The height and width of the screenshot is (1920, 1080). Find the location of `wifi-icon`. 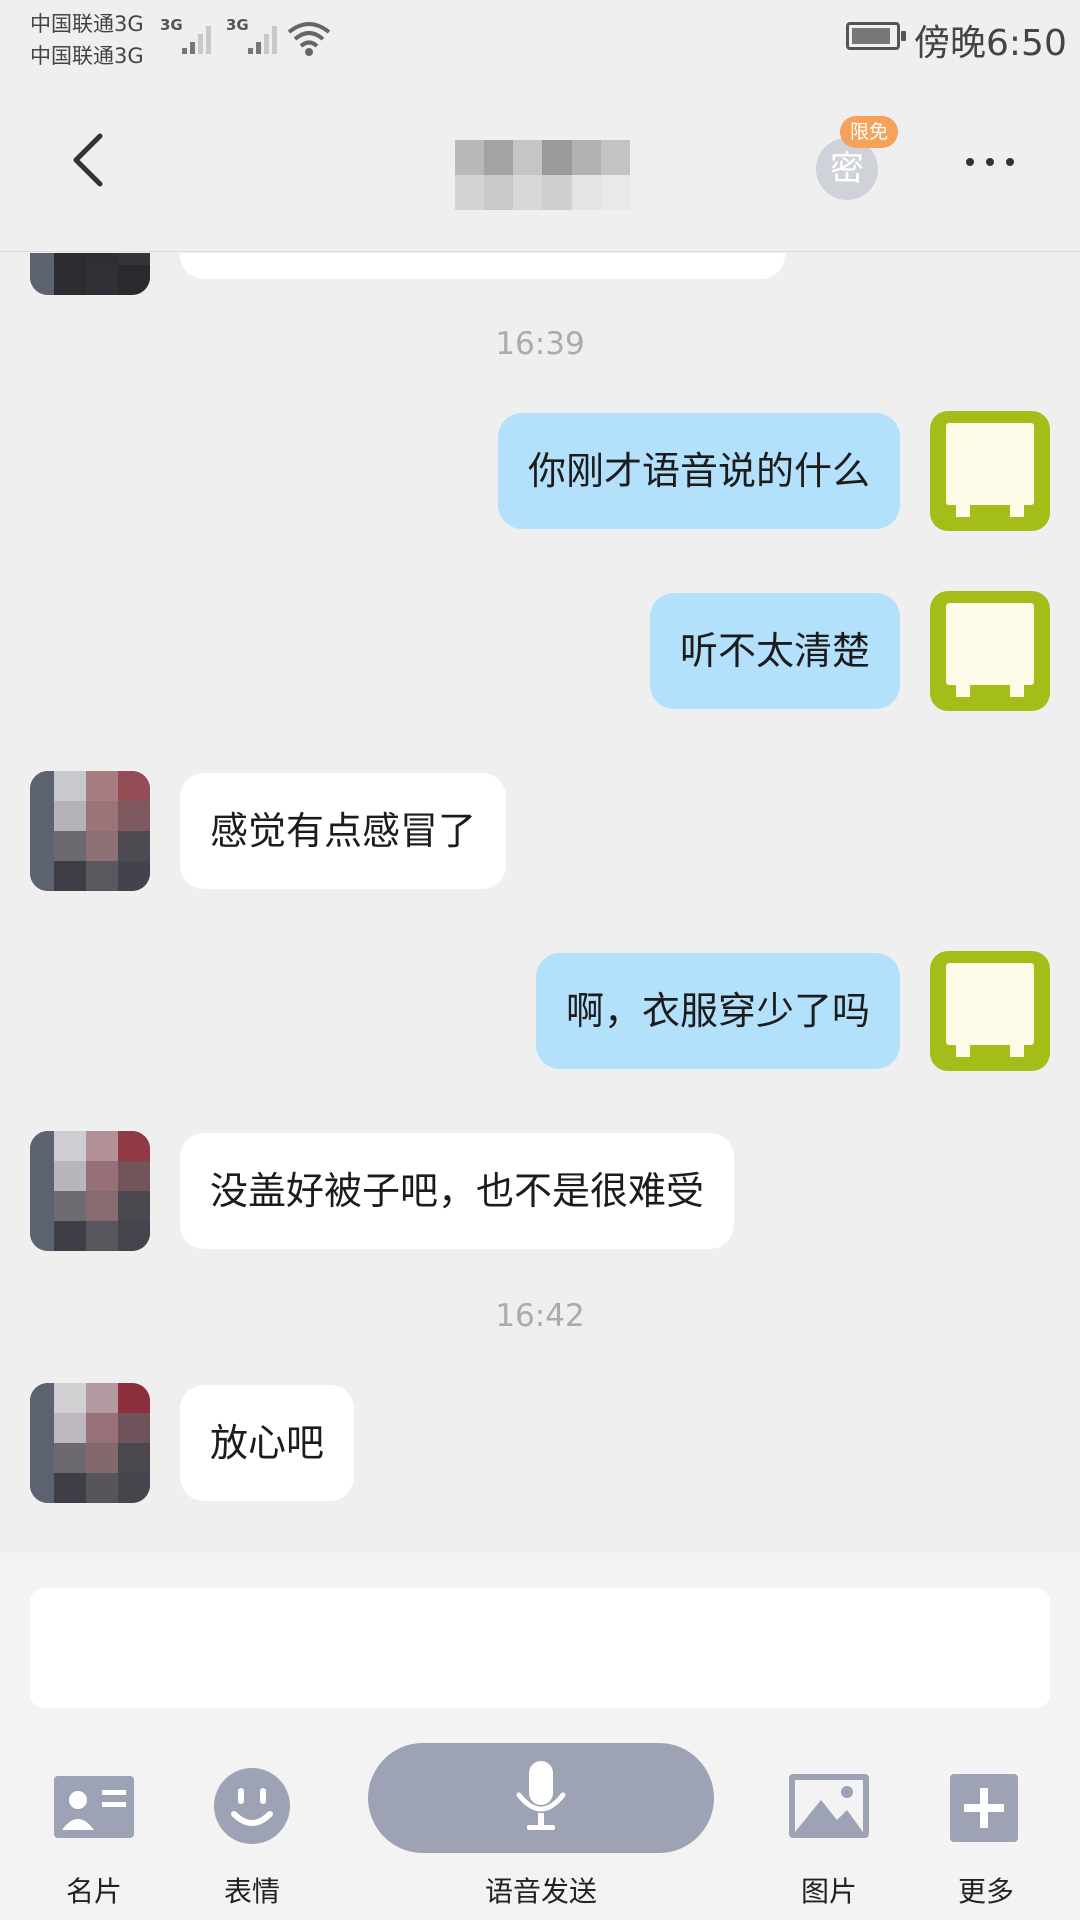

wifi-icon is located at coordinates (309, 39).